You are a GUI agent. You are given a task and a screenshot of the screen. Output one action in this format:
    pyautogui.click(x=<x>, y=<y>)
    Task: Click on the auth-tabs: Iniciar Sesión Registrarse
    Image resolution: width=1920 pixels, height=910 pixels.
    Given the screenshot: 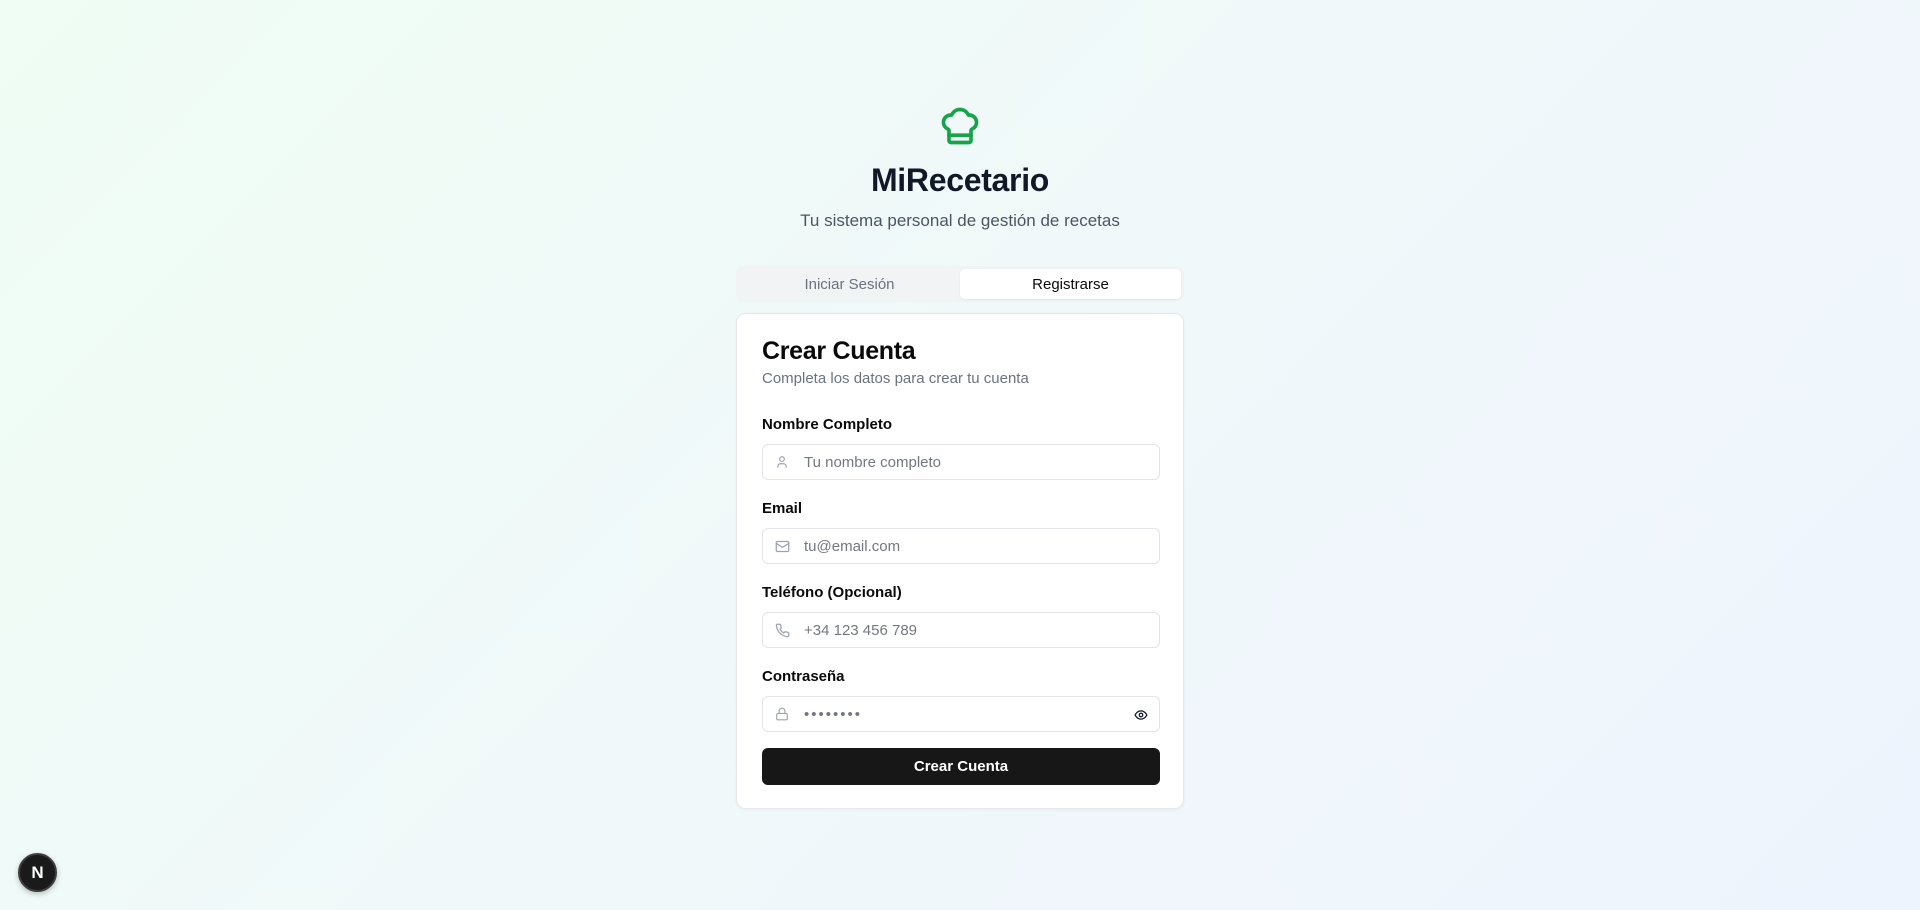 What is the action you would take?
    pyautogui.click(x=960, y=284)
    